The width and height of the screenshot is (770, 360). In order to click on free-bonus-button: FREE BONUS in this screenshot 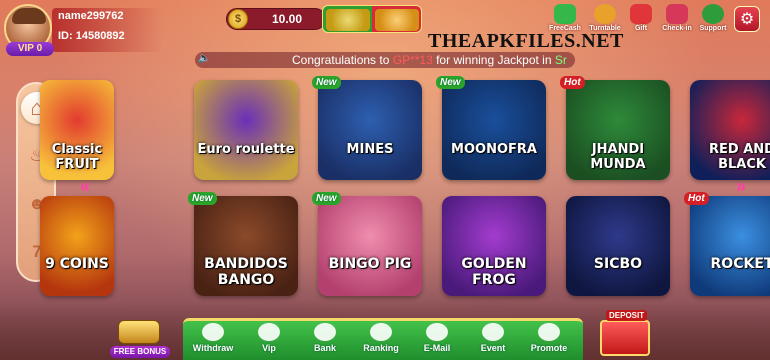, I will do `click(140, 339)`.